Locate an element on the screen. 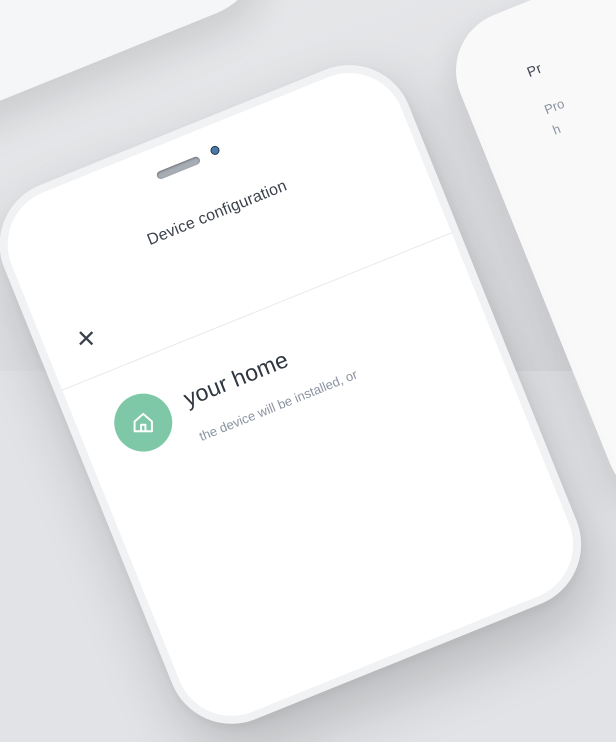 The width and height of the screenshot is (616, 742). home-icon is located at coordinates (143, 422).